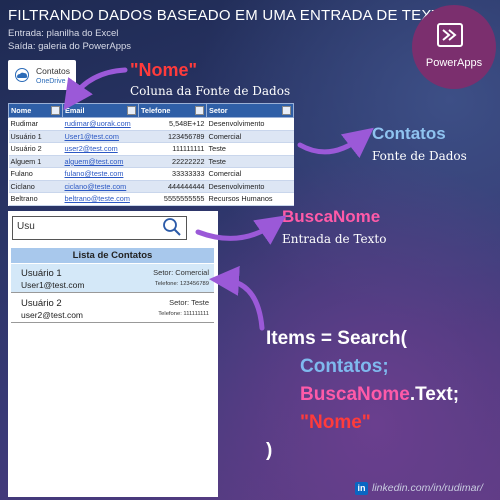  What do you see at coordinates (95, 89) in the screenshot?
I see `arrow-nome-to-column` at bounding box center [95, 89].